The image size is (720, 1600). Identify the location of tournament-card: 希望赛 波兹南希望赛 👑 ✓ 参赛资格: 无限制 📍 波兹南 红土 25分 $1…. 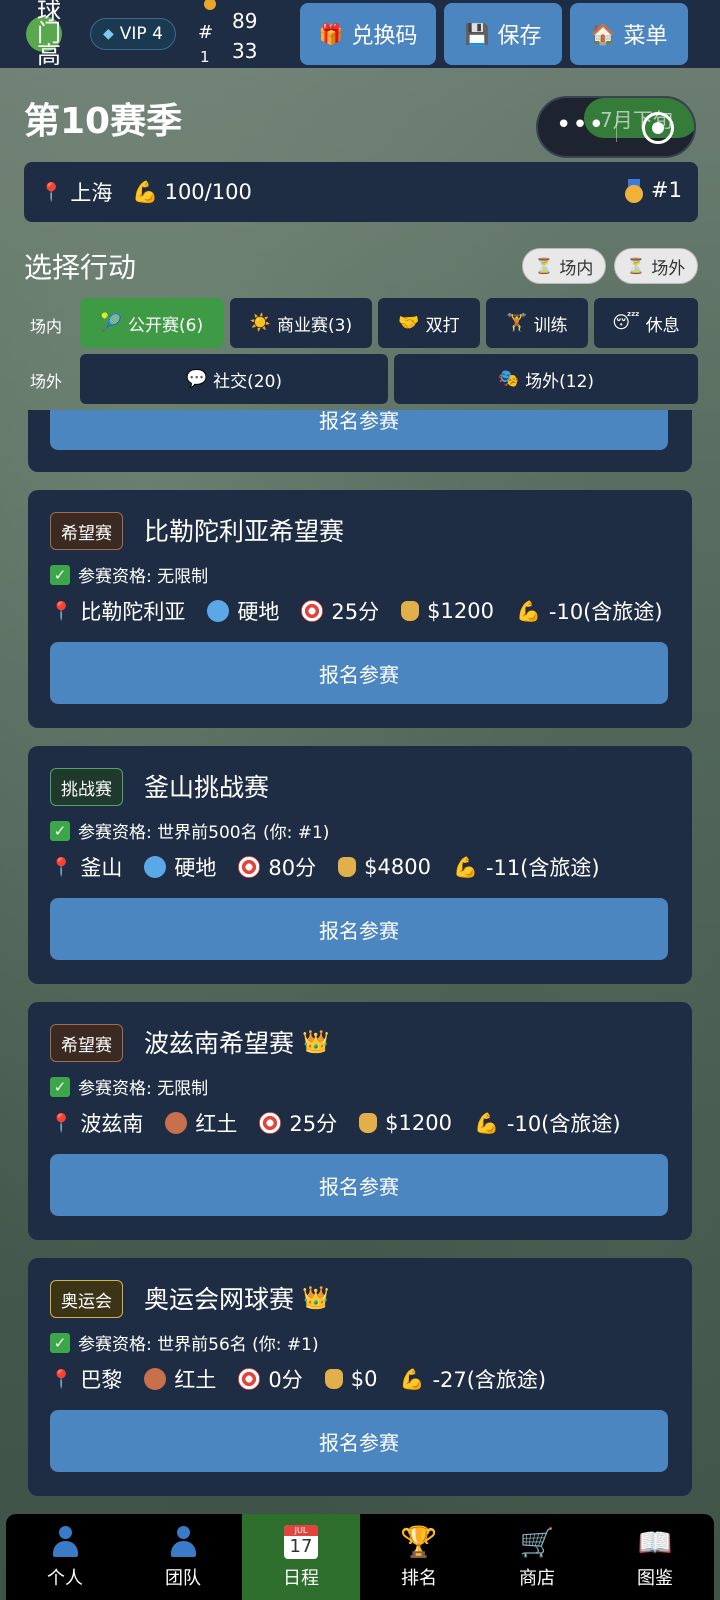
(360, 1121).